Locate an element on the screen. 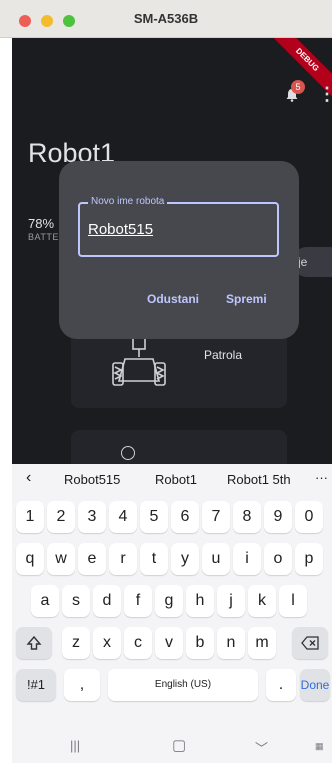  key-k: k is located at coordinates (262, 601).